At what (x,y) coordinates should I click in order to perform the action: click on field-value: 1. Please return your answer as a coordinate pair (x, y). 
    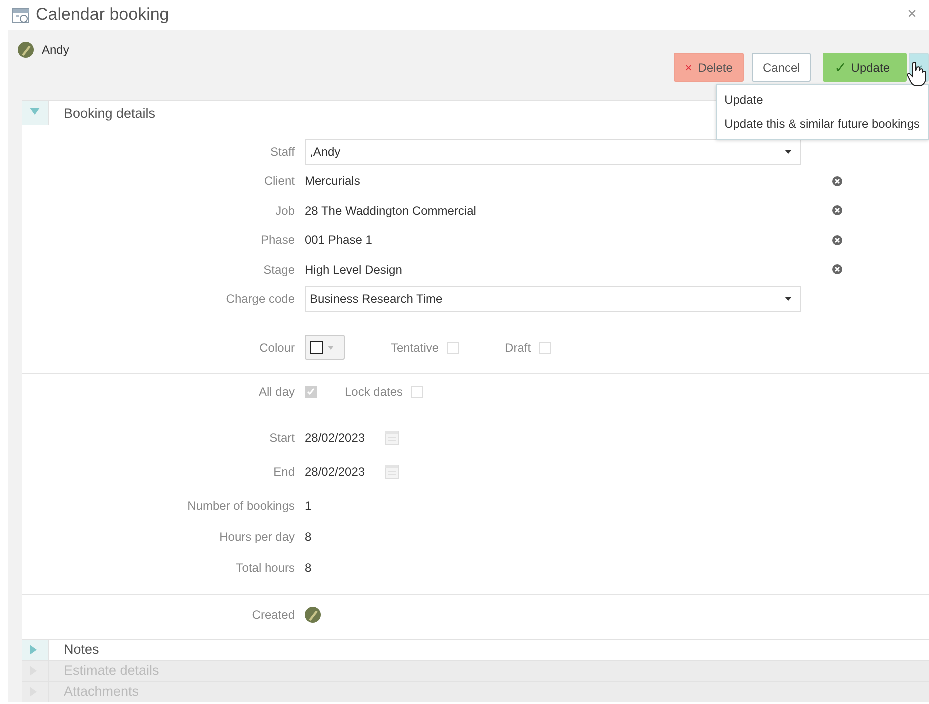
    Looking at the image, I should click on (308, 506).